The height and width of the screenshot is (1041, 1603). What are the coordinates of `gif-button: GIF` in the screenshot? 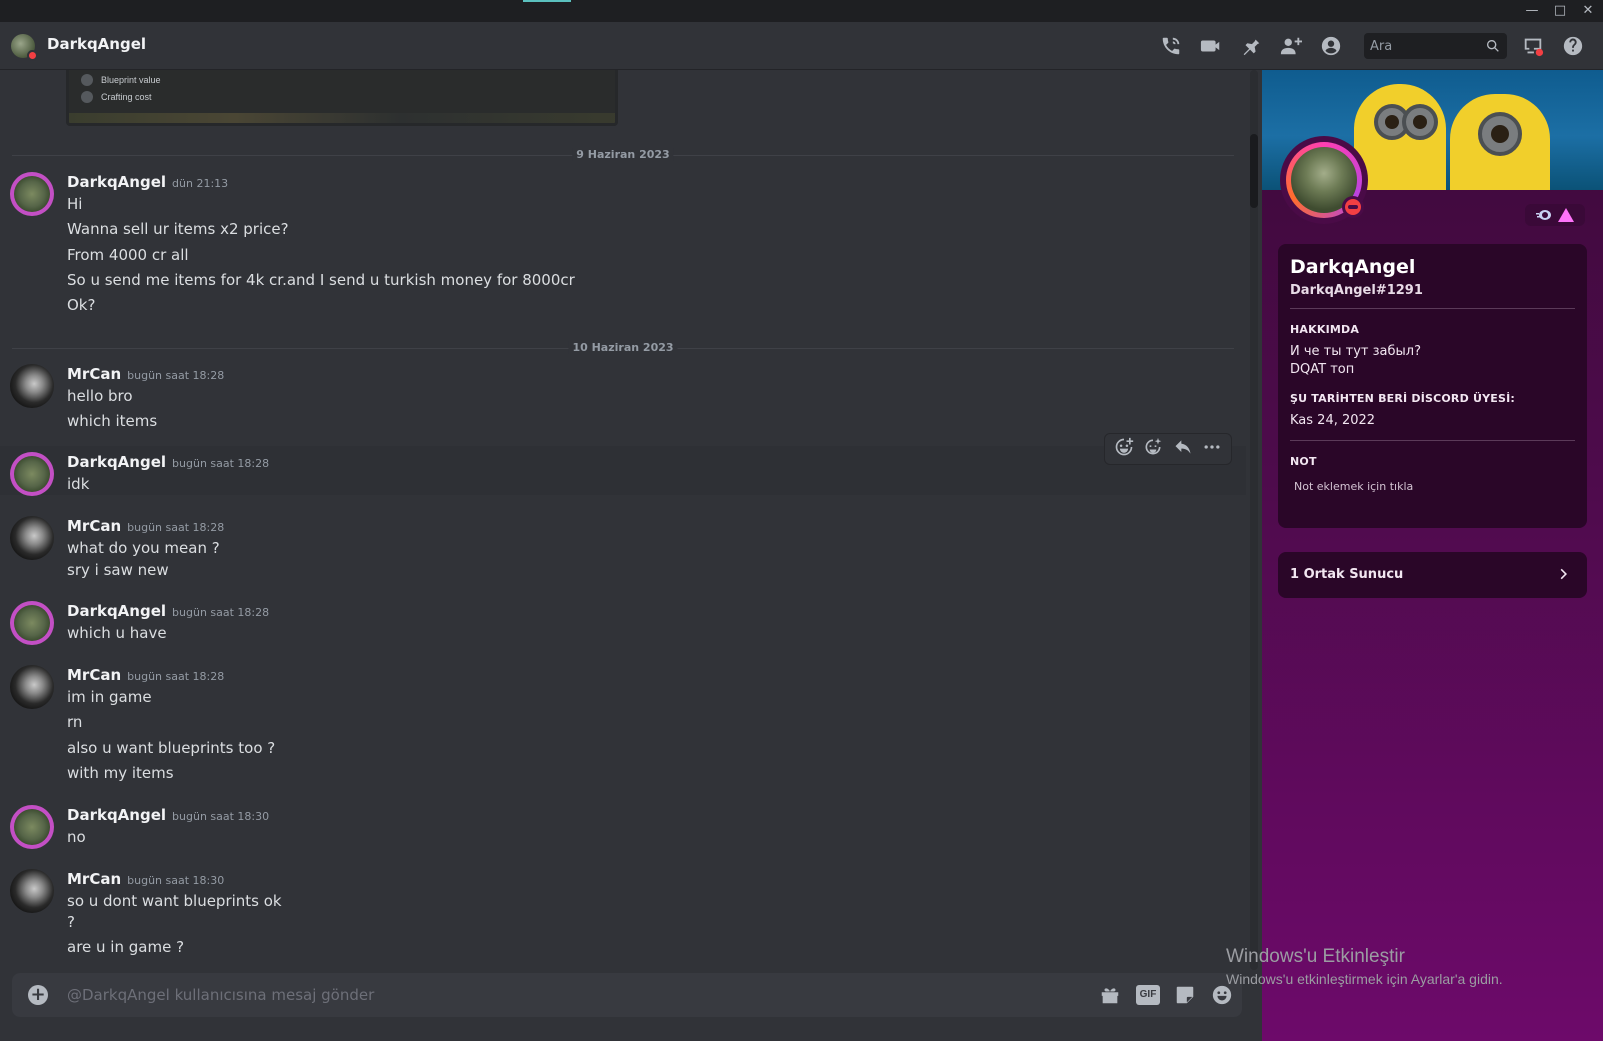 It's located at (1148, 995).